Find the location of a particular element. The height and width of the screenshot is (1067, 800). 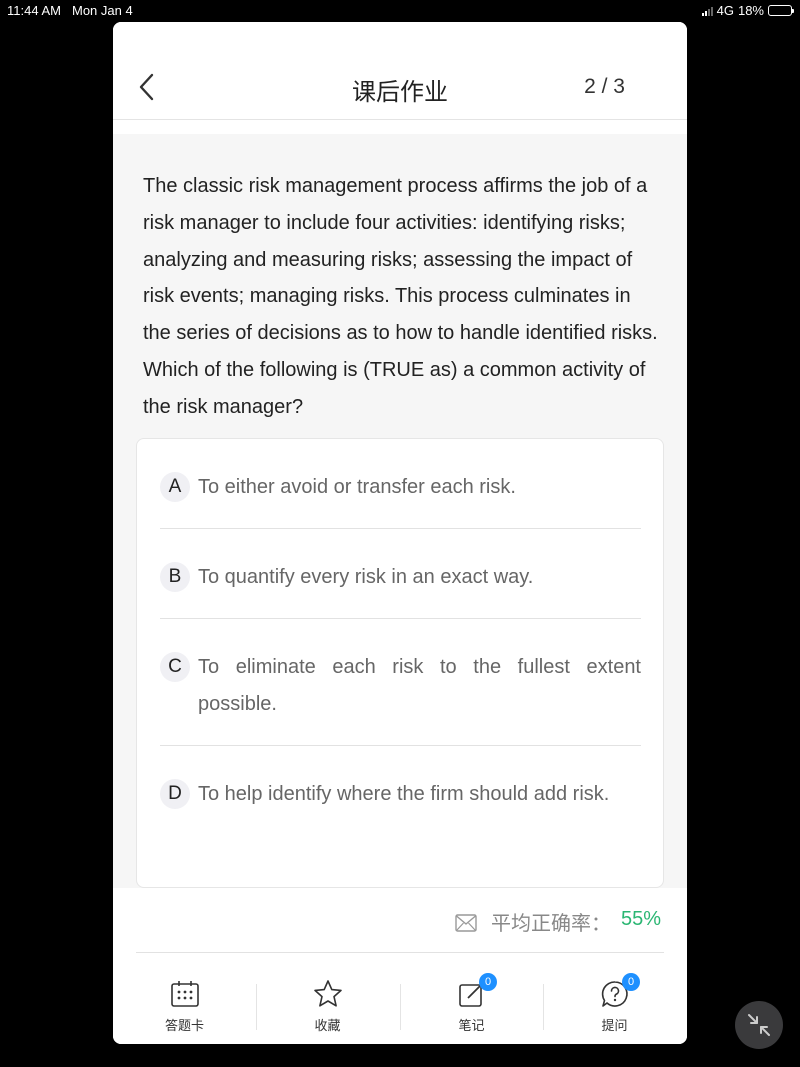

answer-card-icon is located at coordinates (185, 994).